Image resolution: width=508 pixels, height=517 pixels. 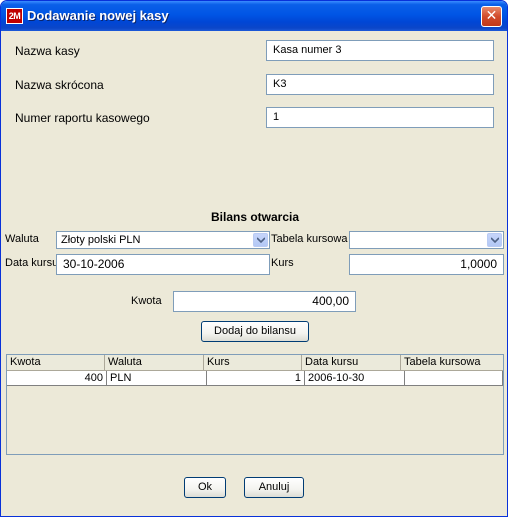 What do you see at coordinates (146, 301) in the screenshot?
I see `amount-label: Kwota` at bounding box center [146, 301].